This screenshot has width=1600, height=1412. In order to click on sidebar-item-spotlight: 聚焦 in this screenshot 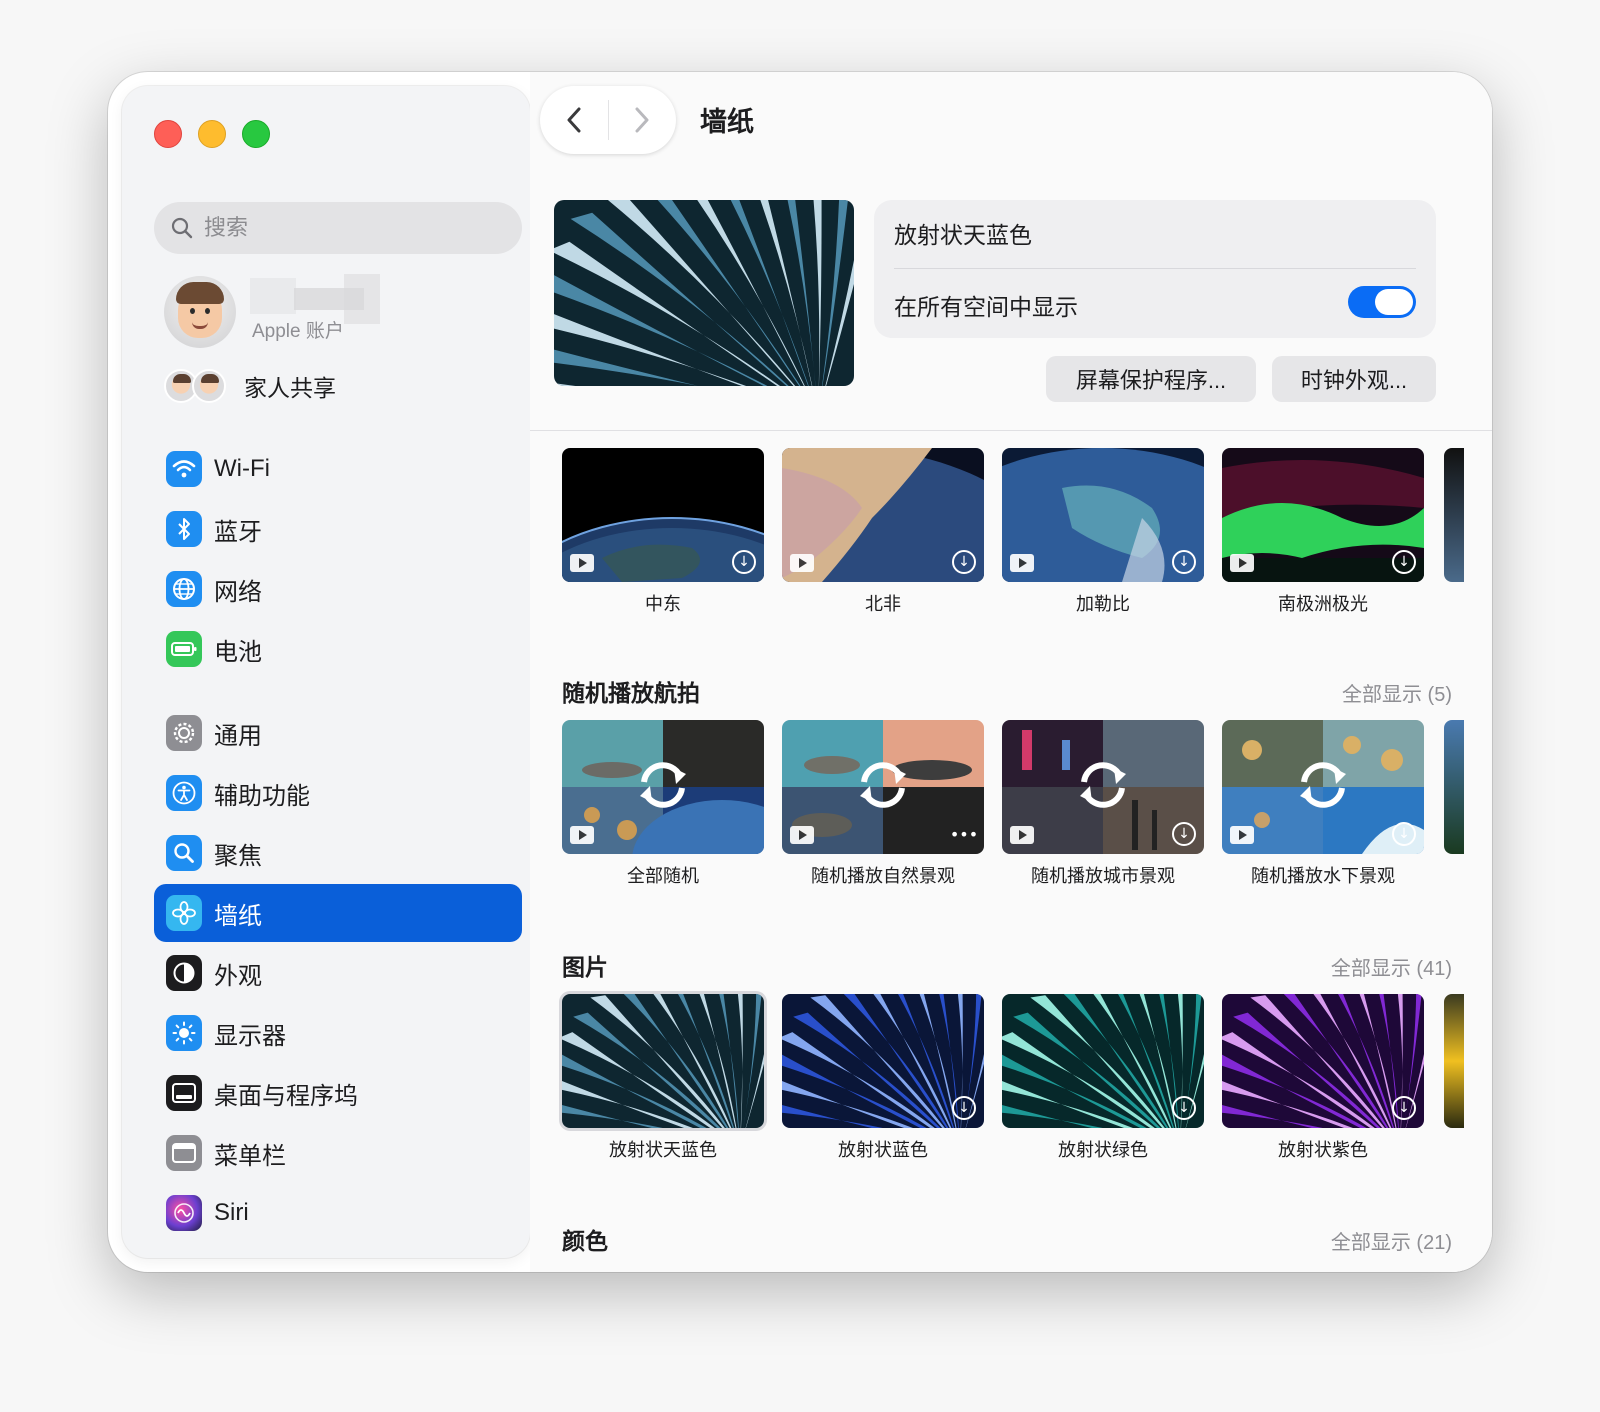, I will do `click(338, 853)`.